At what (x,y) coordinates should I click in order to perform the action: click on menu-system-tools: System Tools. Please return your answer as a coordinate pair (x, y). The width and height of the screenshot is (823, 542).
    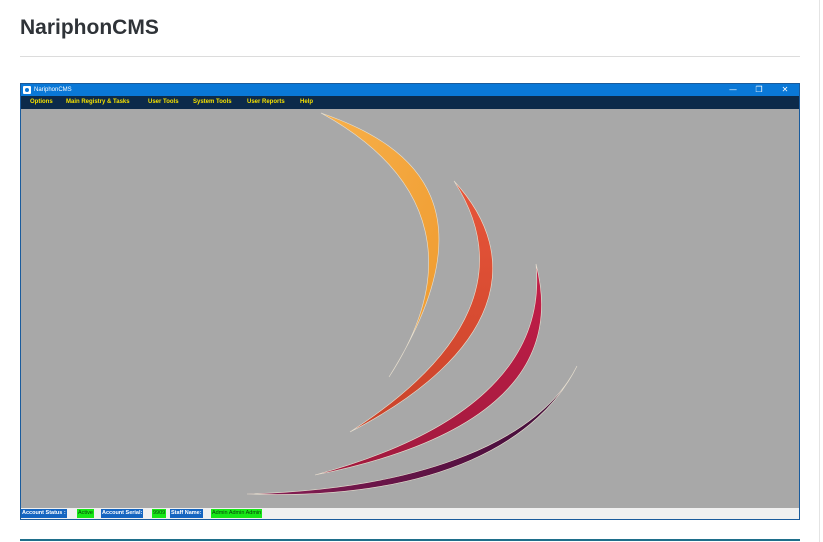
    Looking at the image, I should click on (212, 102).